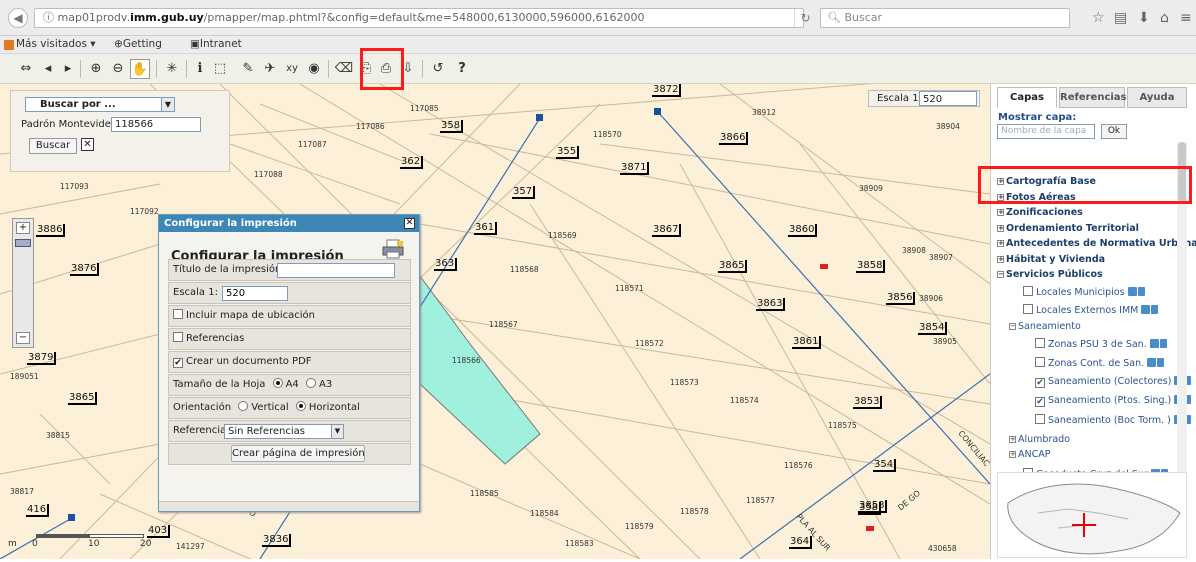  Describe the element at coordinates (1157, 97) in the screenshot. I see `tab-ayuda: Ayuda` at that location.